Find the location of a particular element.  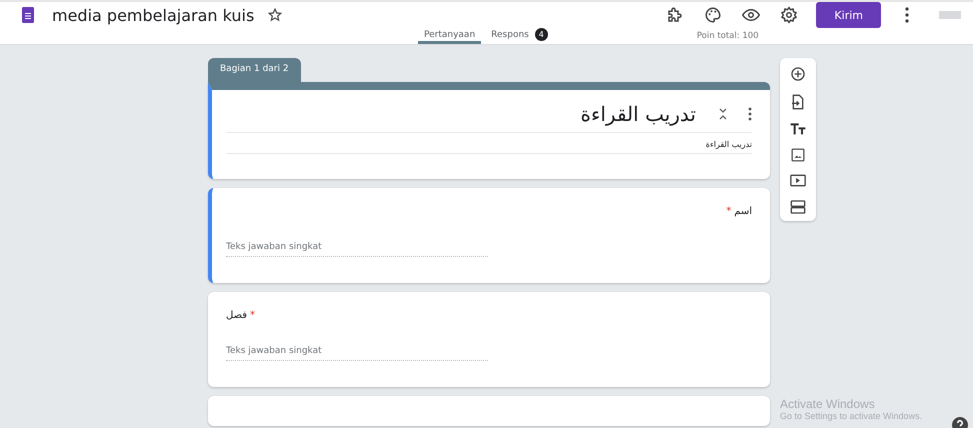

form-title: تدريب القراءة is located at coordinates (461, 114).